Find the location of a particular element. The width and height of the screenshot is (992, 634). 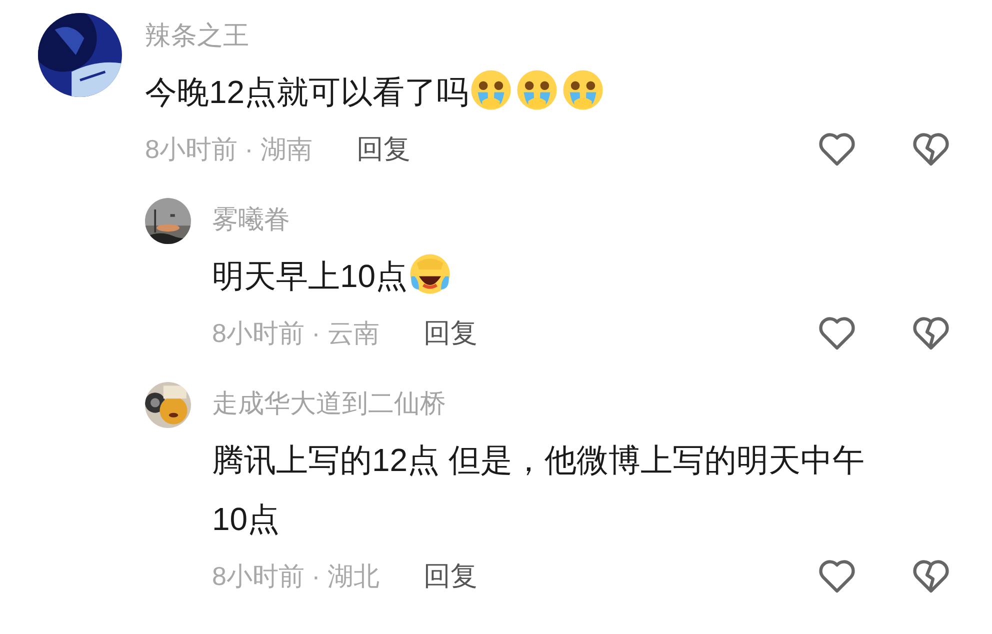

timestamp-location: 8小时前 · 湖北 is located at coordinates (296, 576).